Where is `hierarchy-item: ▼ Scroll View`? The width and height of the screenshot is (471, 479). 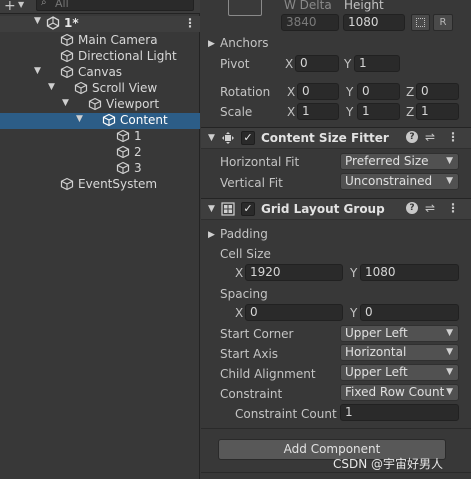
hierarchy-item: ▼ Scroll View is located at coordinates (100, 89).